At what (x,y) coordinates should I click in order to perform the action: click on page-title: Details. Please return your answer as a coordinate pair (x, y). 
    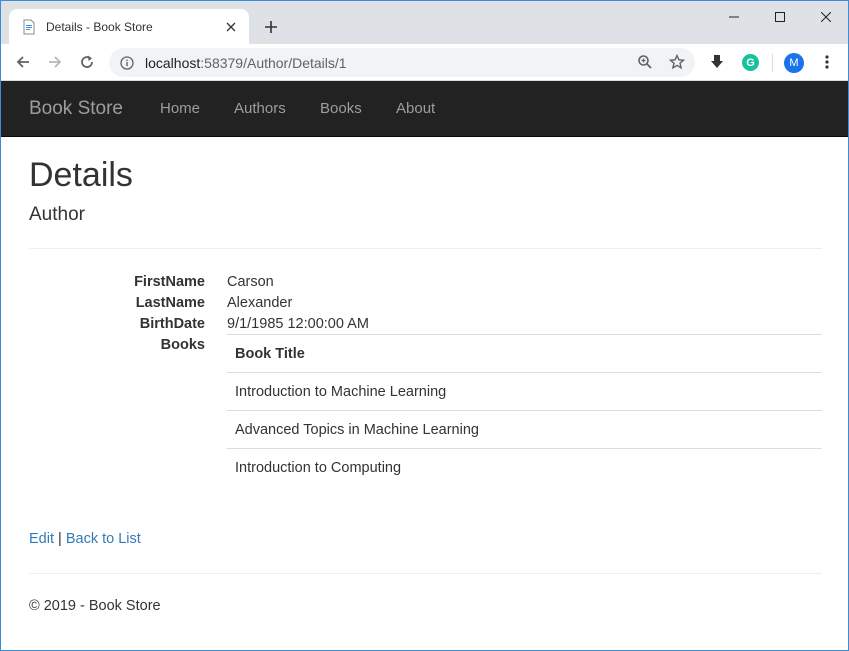
    Looking at the image, I should click on (81, 175).